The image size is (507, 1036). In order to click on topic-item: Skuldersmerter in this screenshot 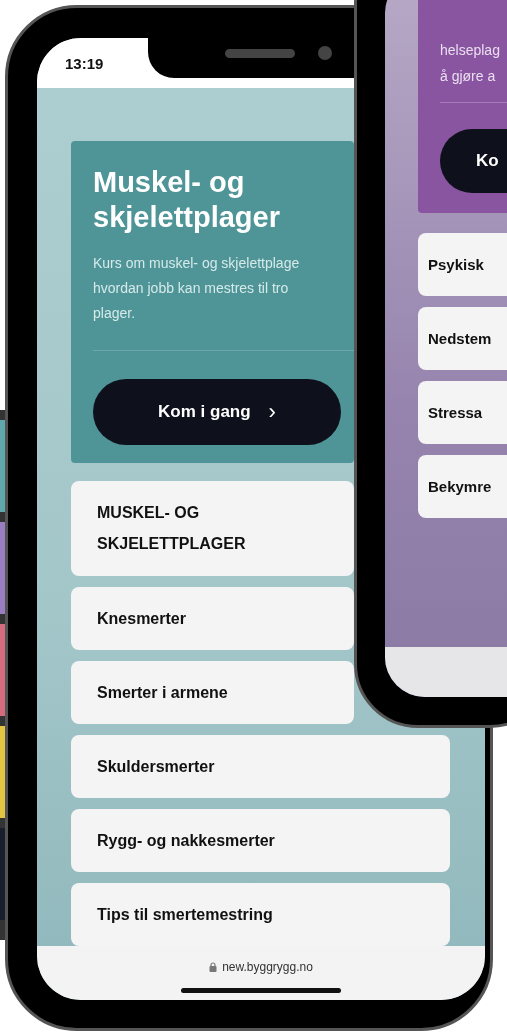, I will do `click(260, 767)`.